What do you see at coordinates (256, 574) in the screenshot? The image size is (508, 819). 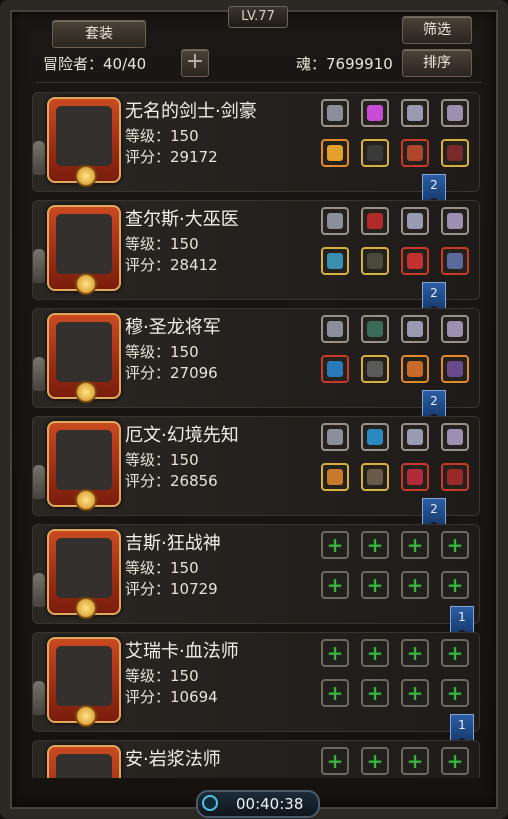 I see `hero-card: 吉斯·狂战神 等级：150 评分：10729 + + + + + + + +` at bounding box center [256, 574].